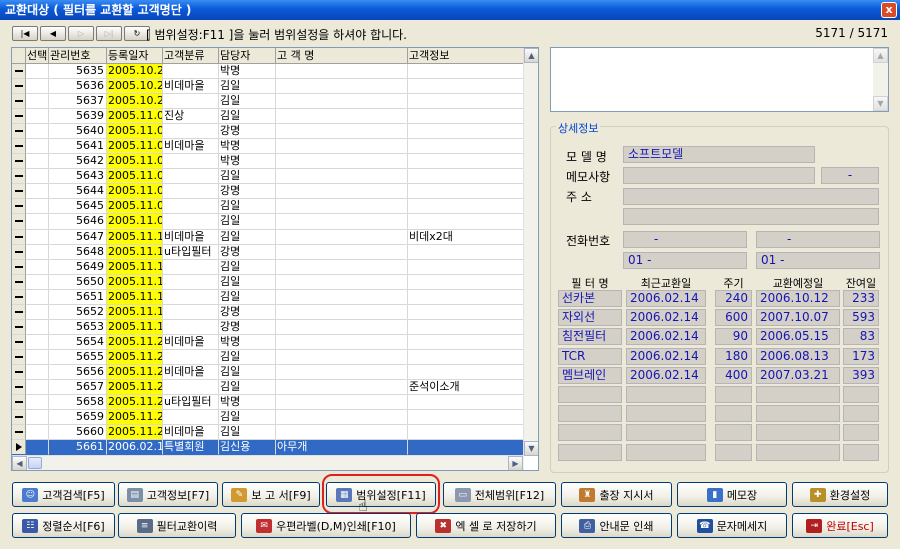 Image resolution: width=900 pixels, height=549 pixels. Describe the element at coordinates (78, 117) in the screenshot. I see `id-cell: 5639` at that location.